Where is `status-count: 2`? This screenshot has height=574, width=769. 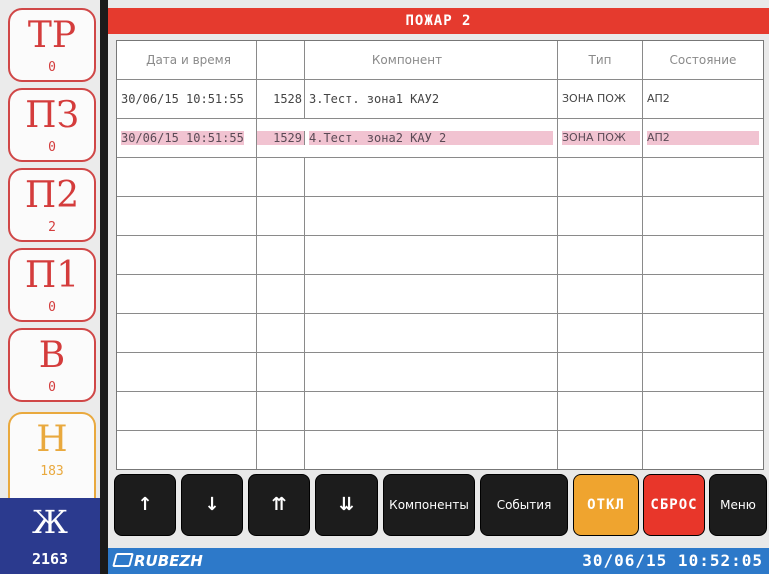 status-count: 2 is located at coordinates (52, 227).